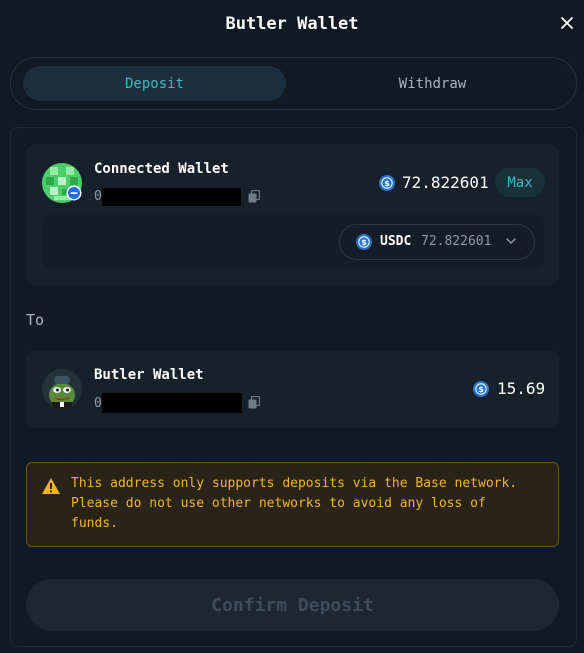 The image size is (584, 653). Describe the element at coordinates (432, 83) in the screenshot. I see `tab-withdraw: Withdraw` at that location.